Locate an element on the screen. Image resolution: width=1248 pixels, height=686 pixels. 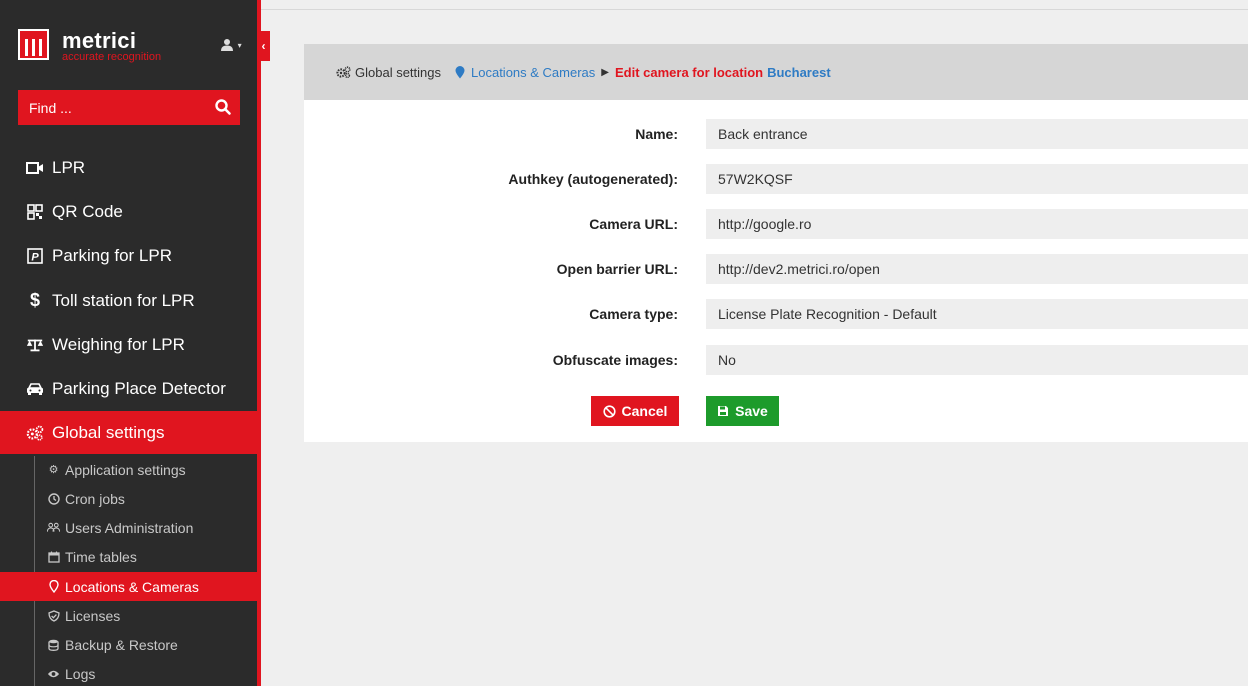
authkey-field: 57W2KQSF is located at coordinates (977, 179).